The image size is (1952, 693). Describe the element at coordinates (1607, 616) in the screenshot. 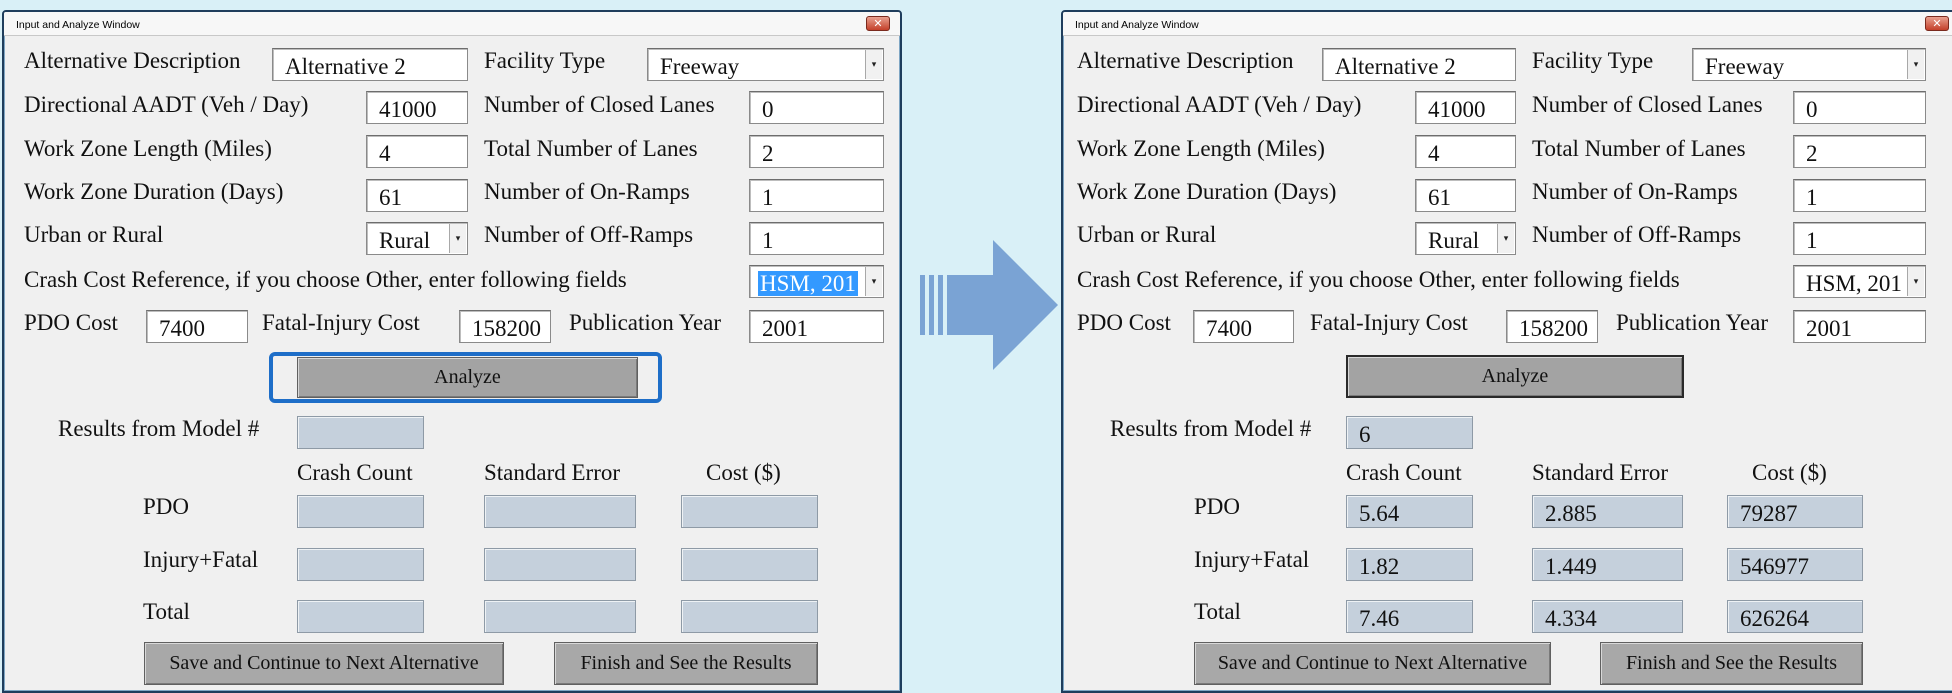

I see `total-se-output: 4.334` at that location.